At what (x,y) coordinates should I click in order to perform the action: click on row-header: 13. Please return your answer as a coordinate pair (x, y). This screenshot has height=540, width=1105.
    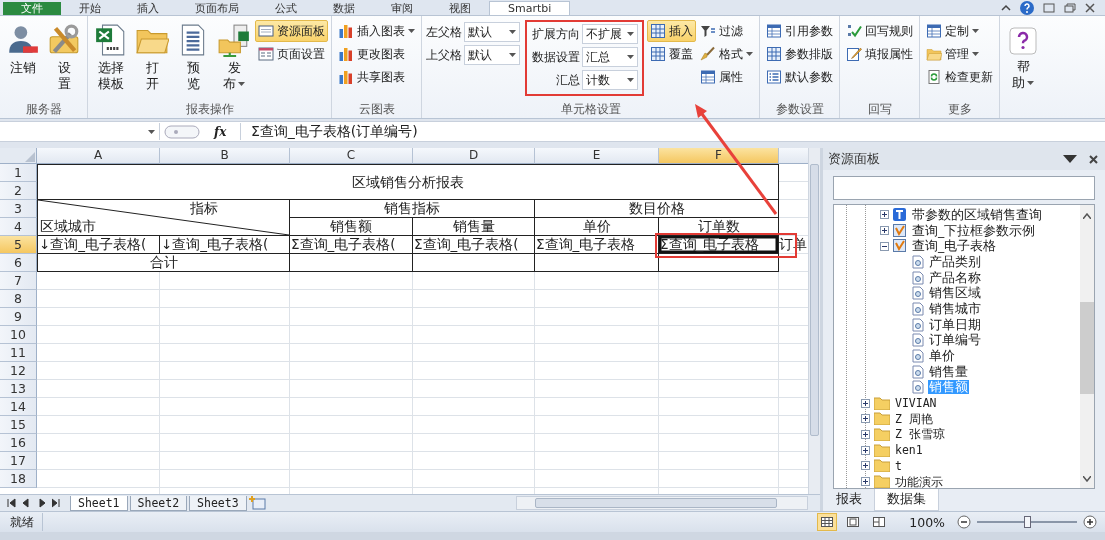
    Looking at the image, I should click on (18, 389).